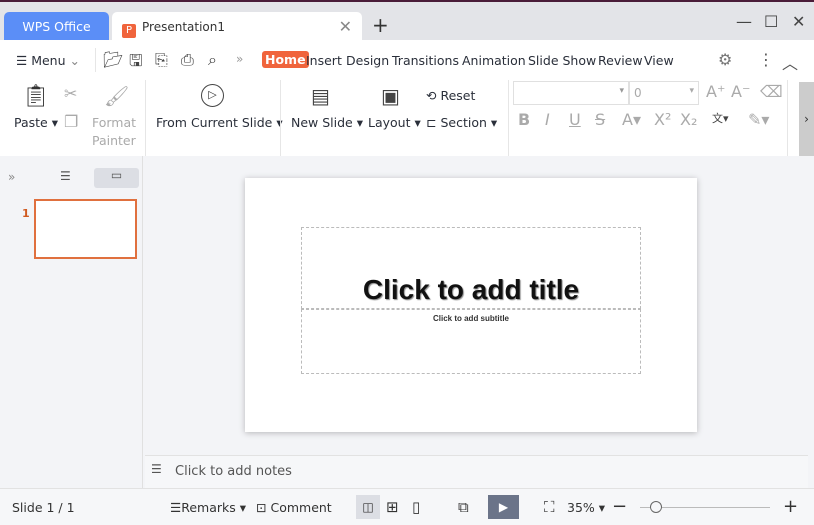  I want to click on slide-sorter-icon: ⊞, so click(392, 507).